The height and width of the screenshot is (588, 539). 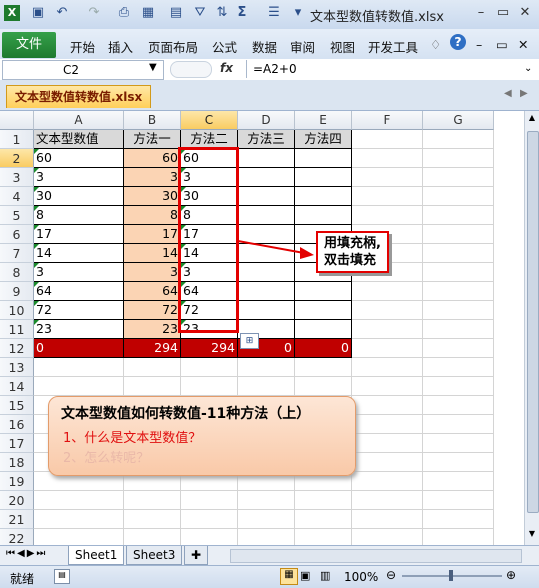 What do you see at coordinates (502, 44) in the screenshot?
I see `ribbon-restore-icon: ▭` at bounding box center [502, 44].